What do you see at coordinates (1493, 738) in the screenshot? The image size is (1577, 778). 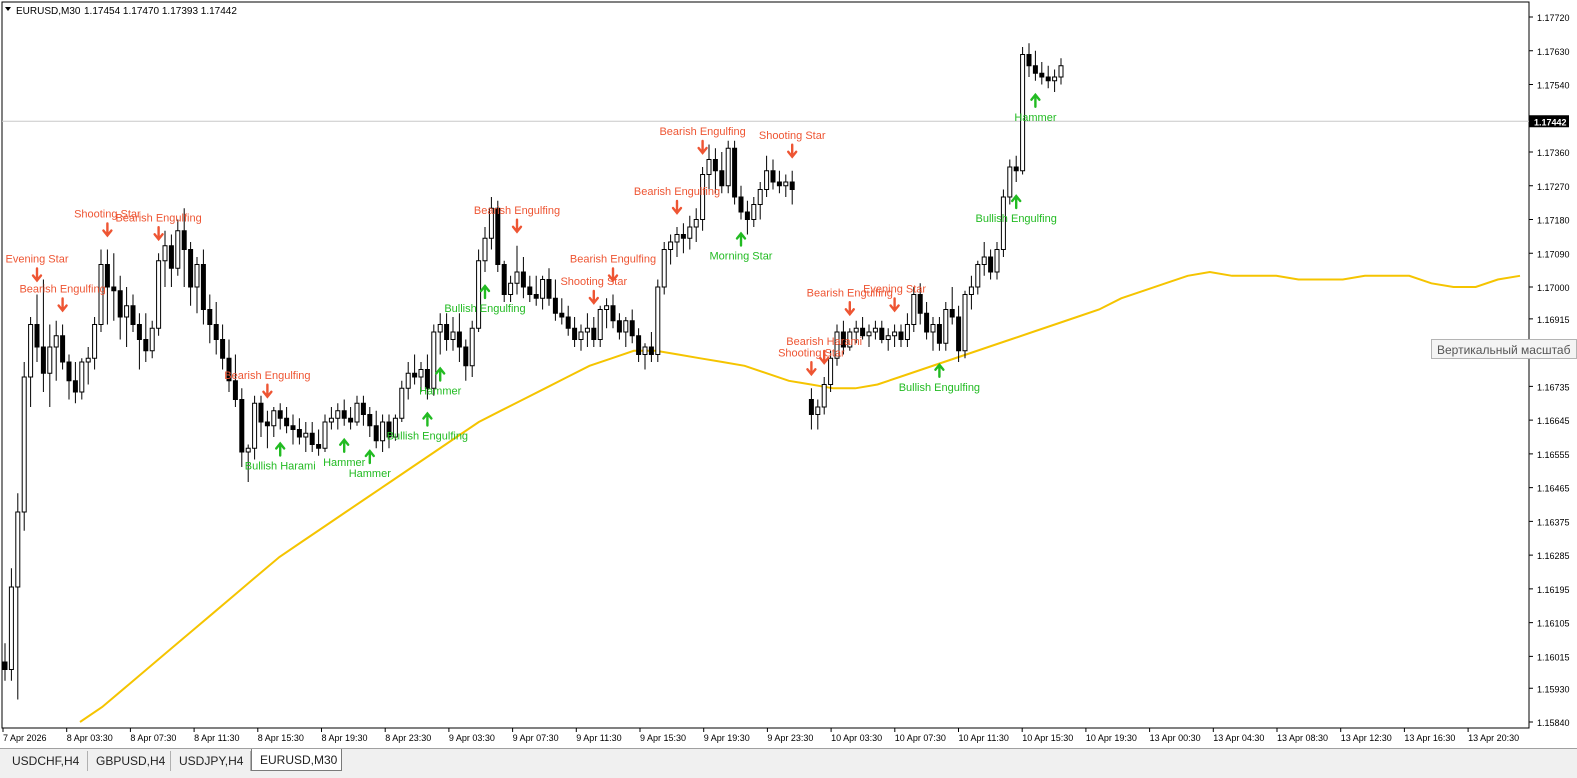 I see `time-tick-label: 13 Apr 20:30` at bounding box center [1493, 738].